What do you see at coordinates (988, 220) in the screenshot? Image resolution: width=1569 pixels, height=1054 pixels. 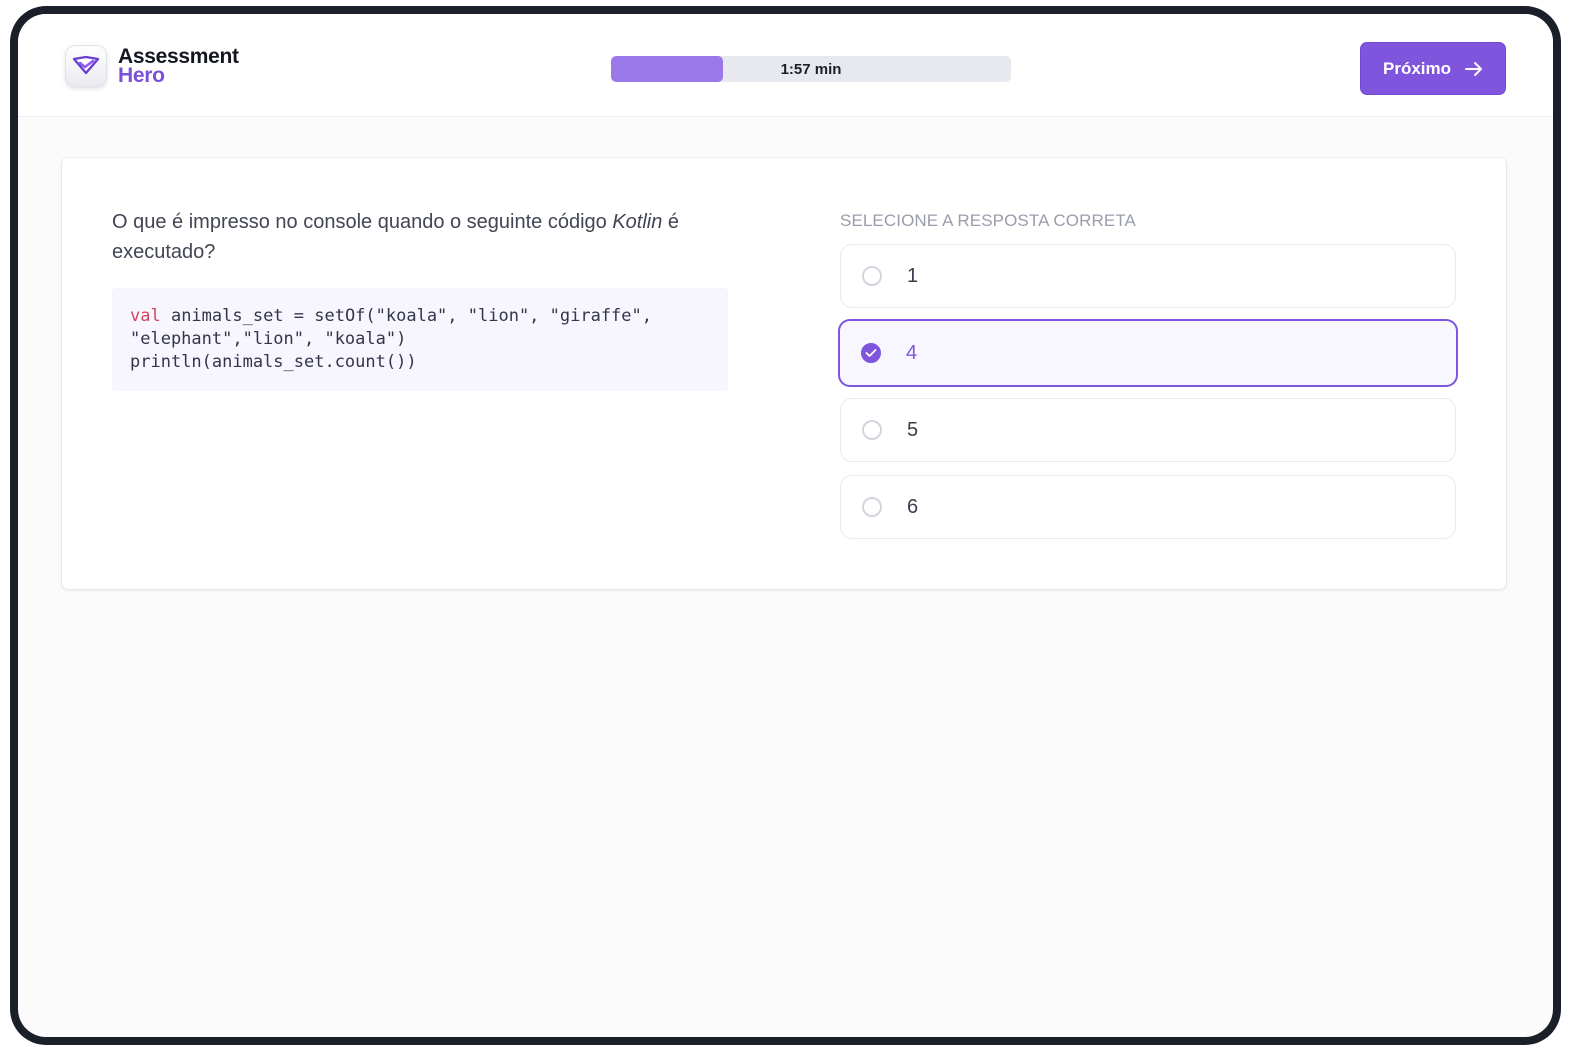 I see `answers-label: SELECIONE A RESPOSTA CORRETA` at bounding box center [988, 220].